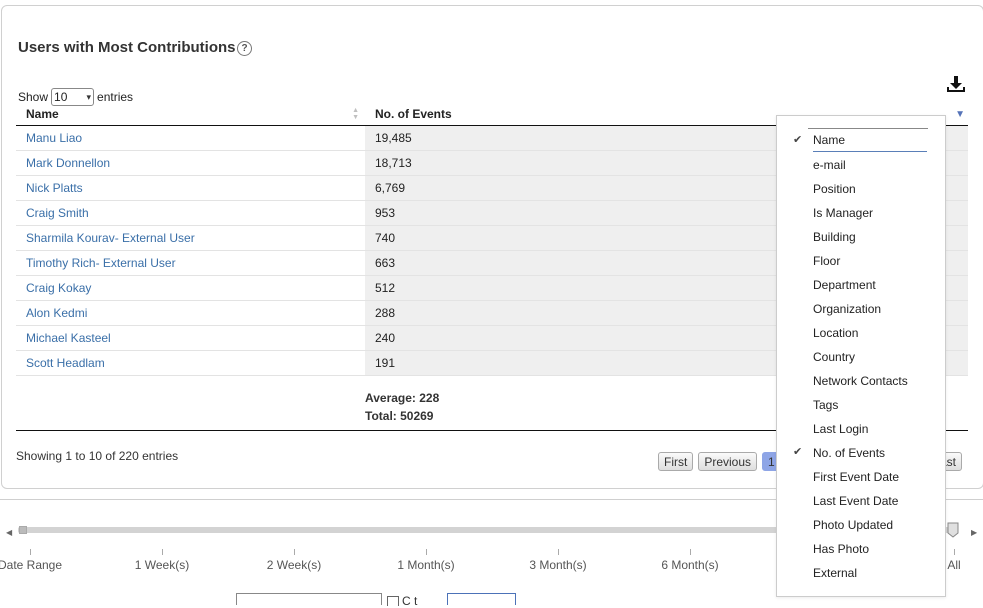  I want to click on column-menu-item-label: Photo Updated, so click(853, 525).